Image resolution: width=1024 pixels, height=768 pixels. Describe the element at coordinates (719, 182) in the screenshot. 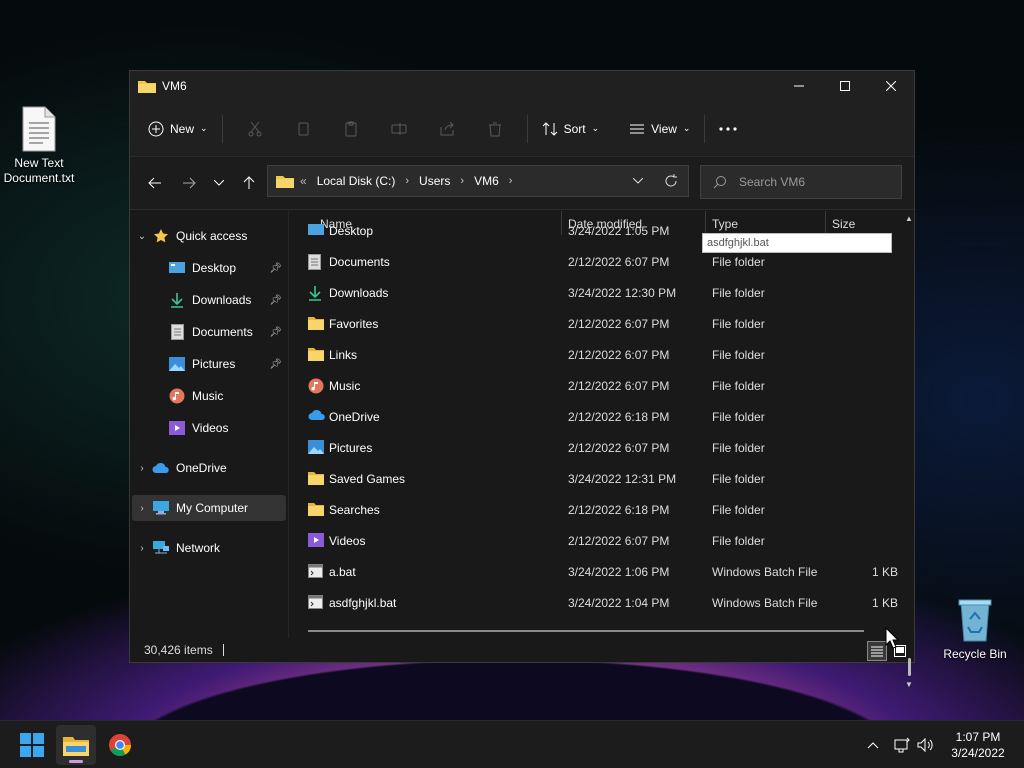

I see `search-icon` at that location.